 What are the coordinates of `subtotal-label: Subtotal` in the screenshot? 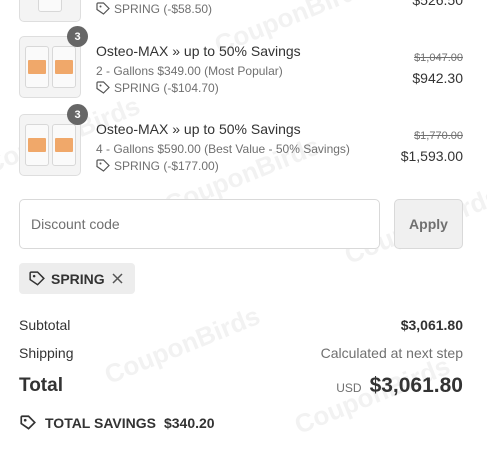 It's located at (45, 325).